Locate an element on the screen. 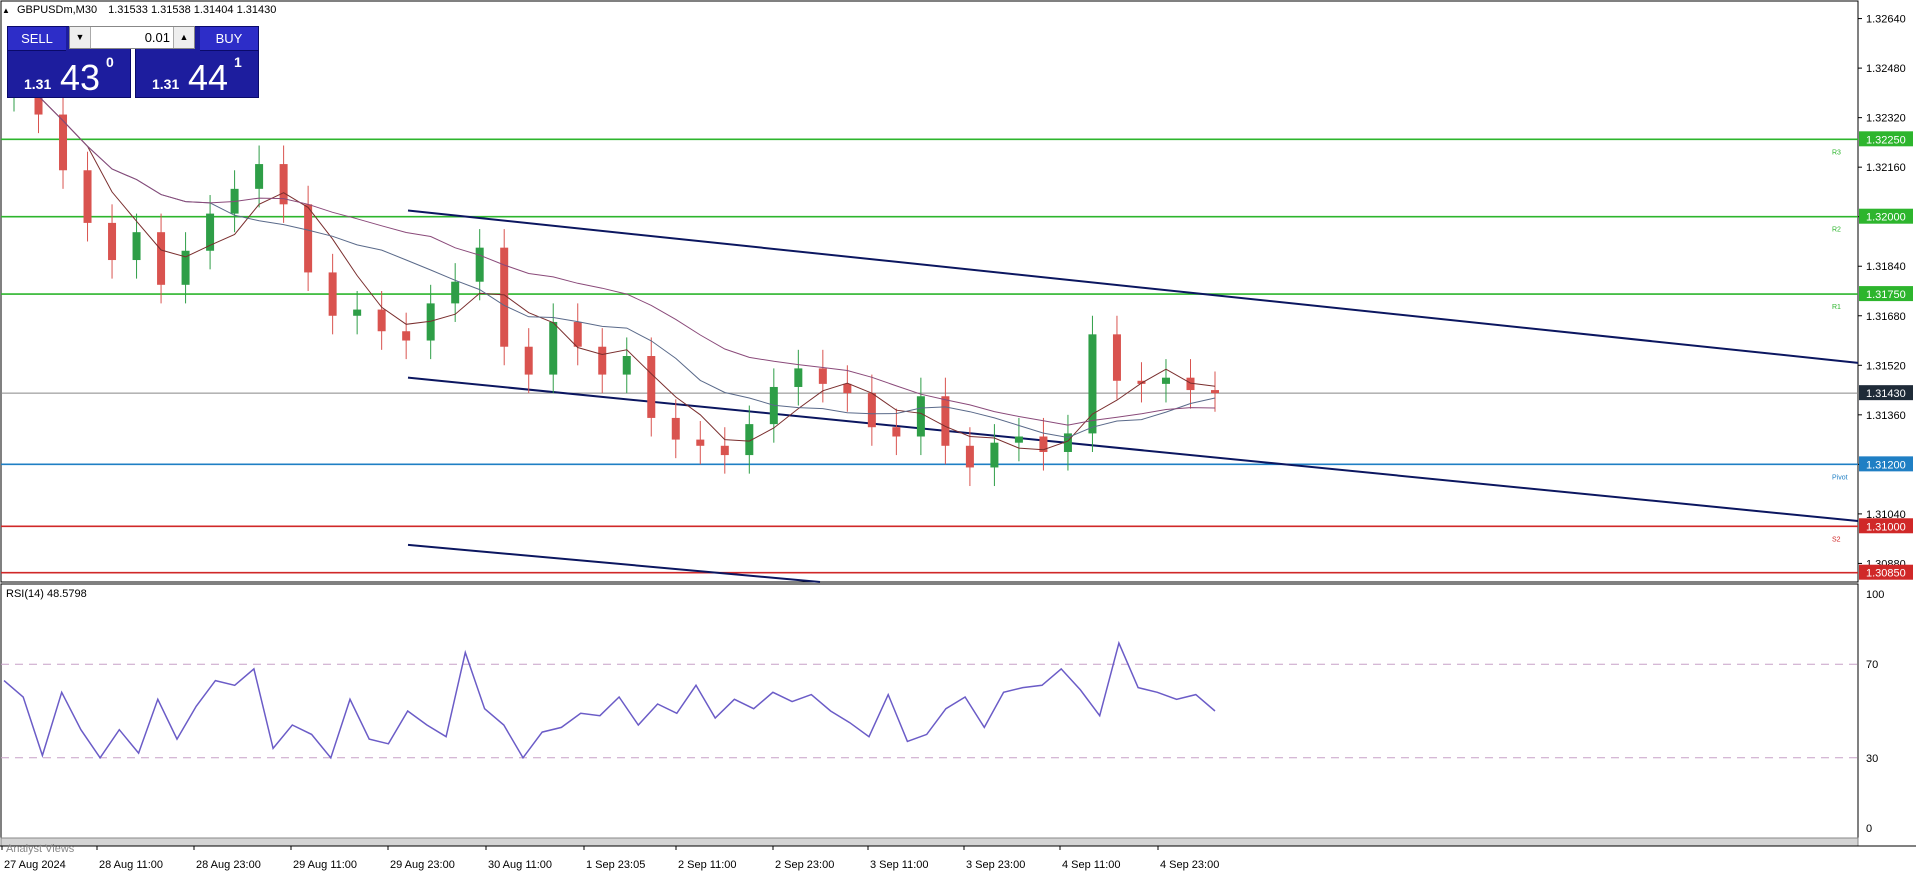  time-axis-label: 1 Sep 23:05 is located at coordinates (615, 865).